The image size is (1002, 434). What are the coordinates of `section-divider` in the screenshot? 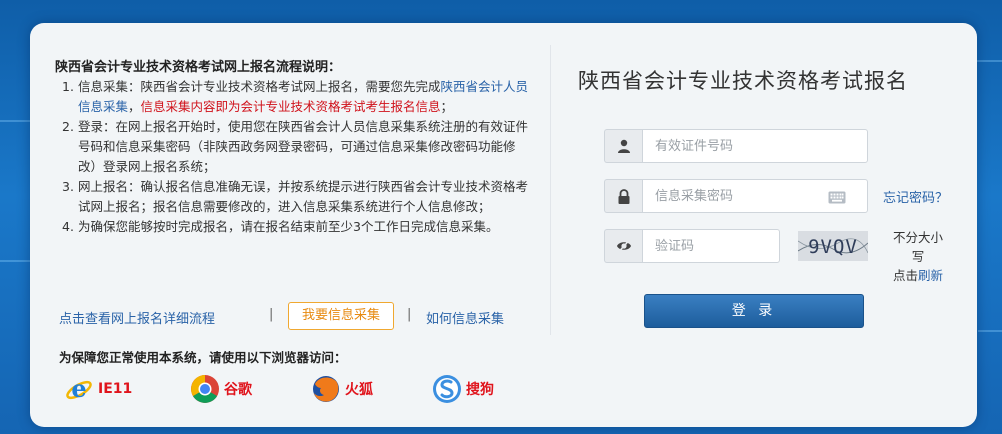 It's located at (550, 190).